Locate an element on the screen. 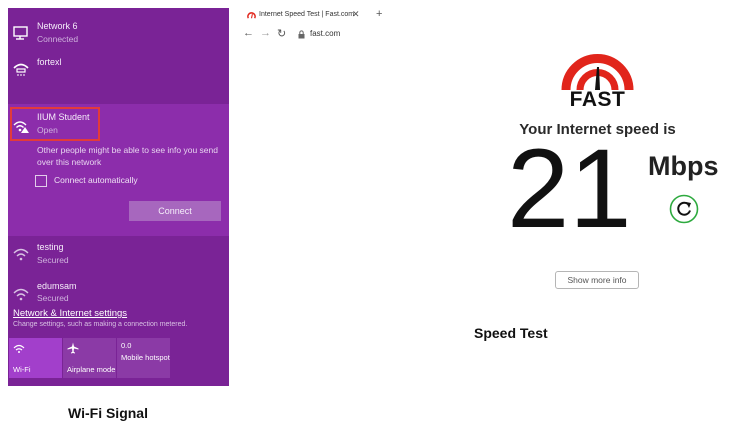 The width and height of the screenshot is (747, 425). dialup-icon is located at coordinates (21, 69).